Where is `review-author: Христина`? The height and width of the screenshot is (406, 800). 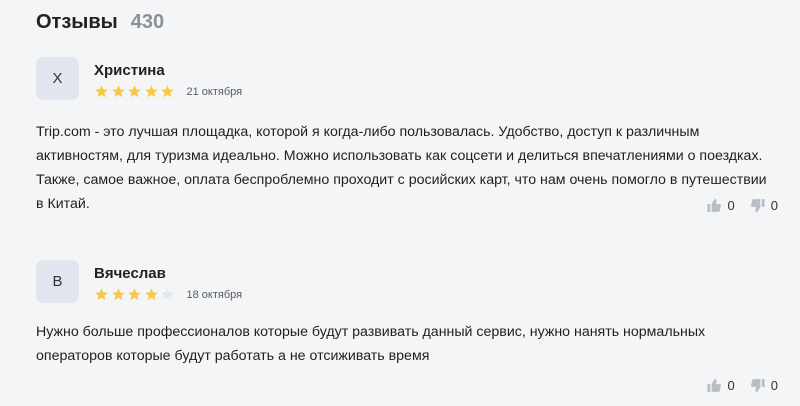 review-author: Христина is located at coordinates (129, 70).